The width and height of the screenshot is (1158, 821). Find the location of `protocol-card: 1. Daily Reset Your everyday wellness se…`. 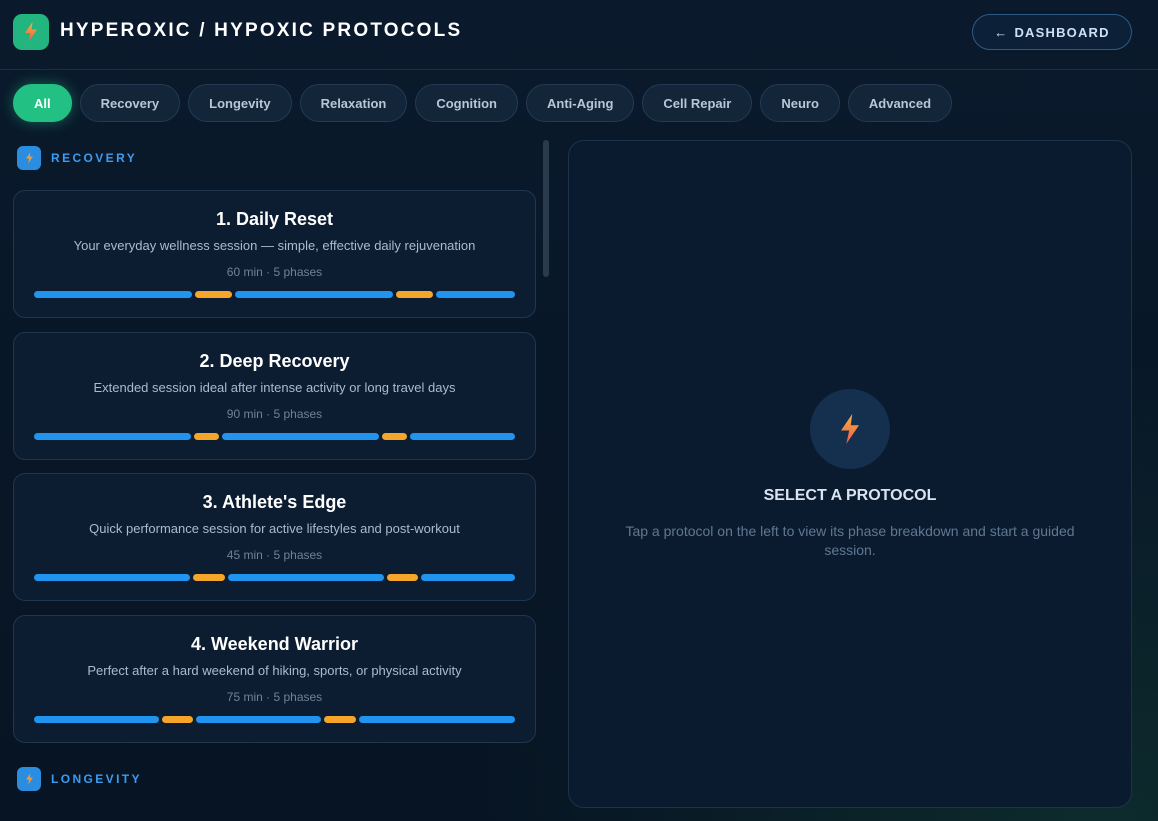

protocol-card: 1. Daily Reset Your everyday wellness se… is located at coordinates (274, 254).